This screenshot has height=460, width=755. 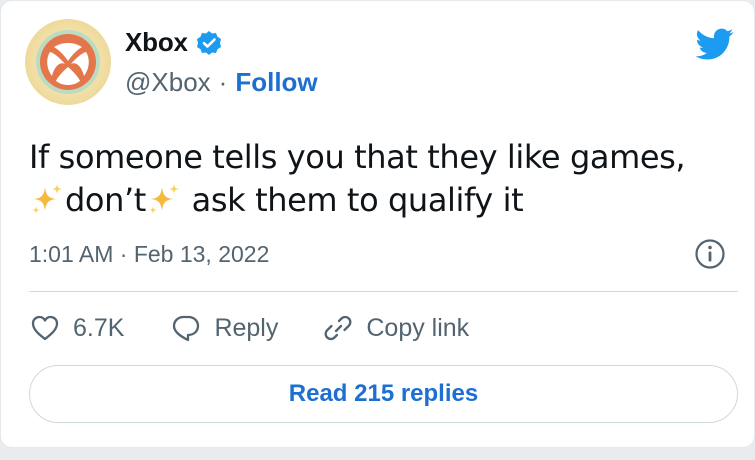 I want to click on heart-icon, so click(x=45, y=328).